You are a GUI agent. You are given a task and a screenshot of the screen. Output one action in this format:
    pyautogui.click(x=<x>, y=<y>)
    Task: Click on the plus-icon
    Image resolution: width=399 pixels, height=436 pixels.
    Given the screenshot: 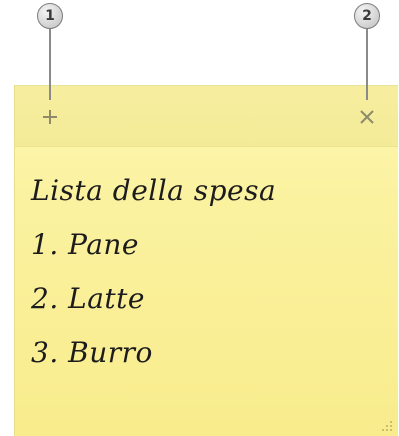 What is the action you would take?
    pyautogui.click(x=50, y=117)
    